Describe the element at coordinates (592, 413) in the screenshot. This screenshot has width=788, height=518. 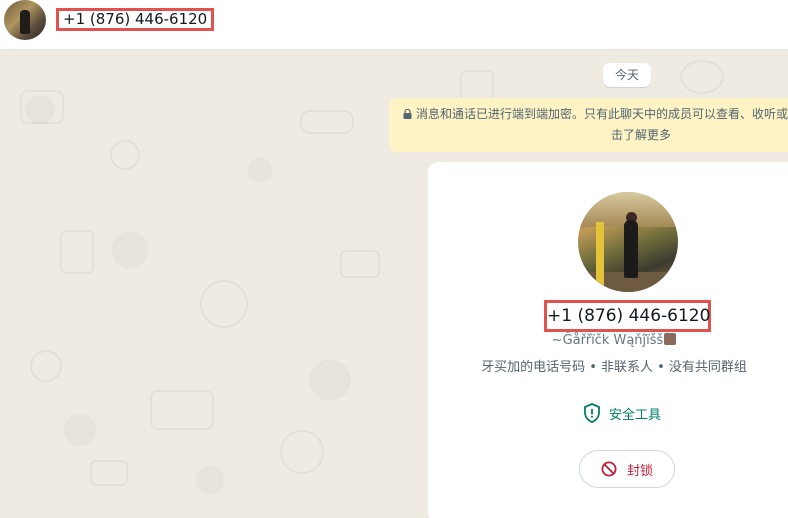
I see `shield-icon` at that location.